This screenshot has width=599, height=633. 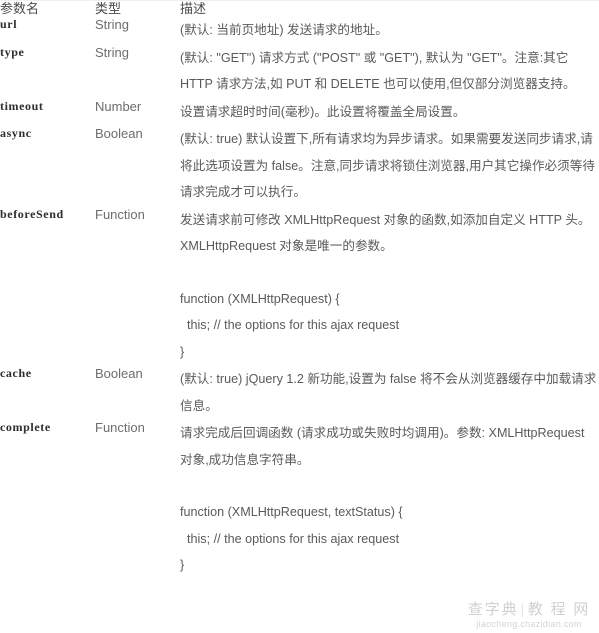 I want to click on cell-param-name: type, so click(x=47, y=70).